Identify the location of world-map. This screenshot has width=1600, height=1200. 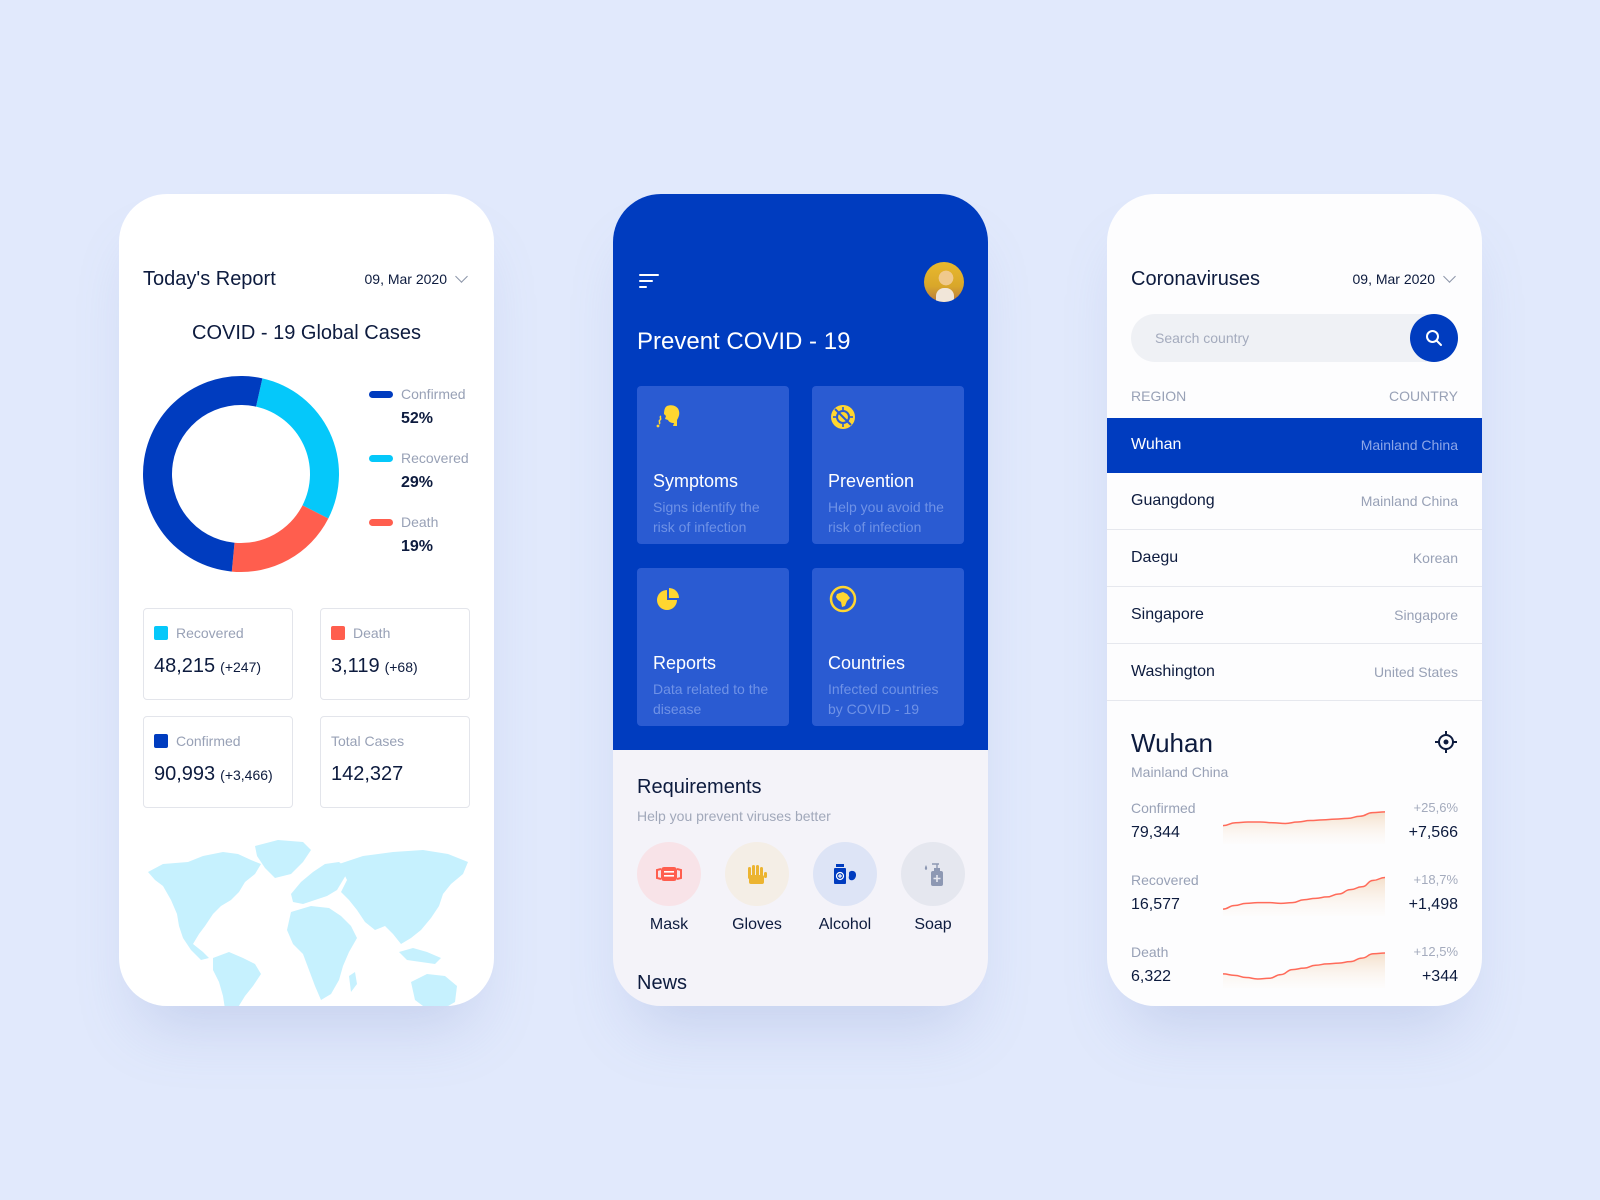
(308, 923).